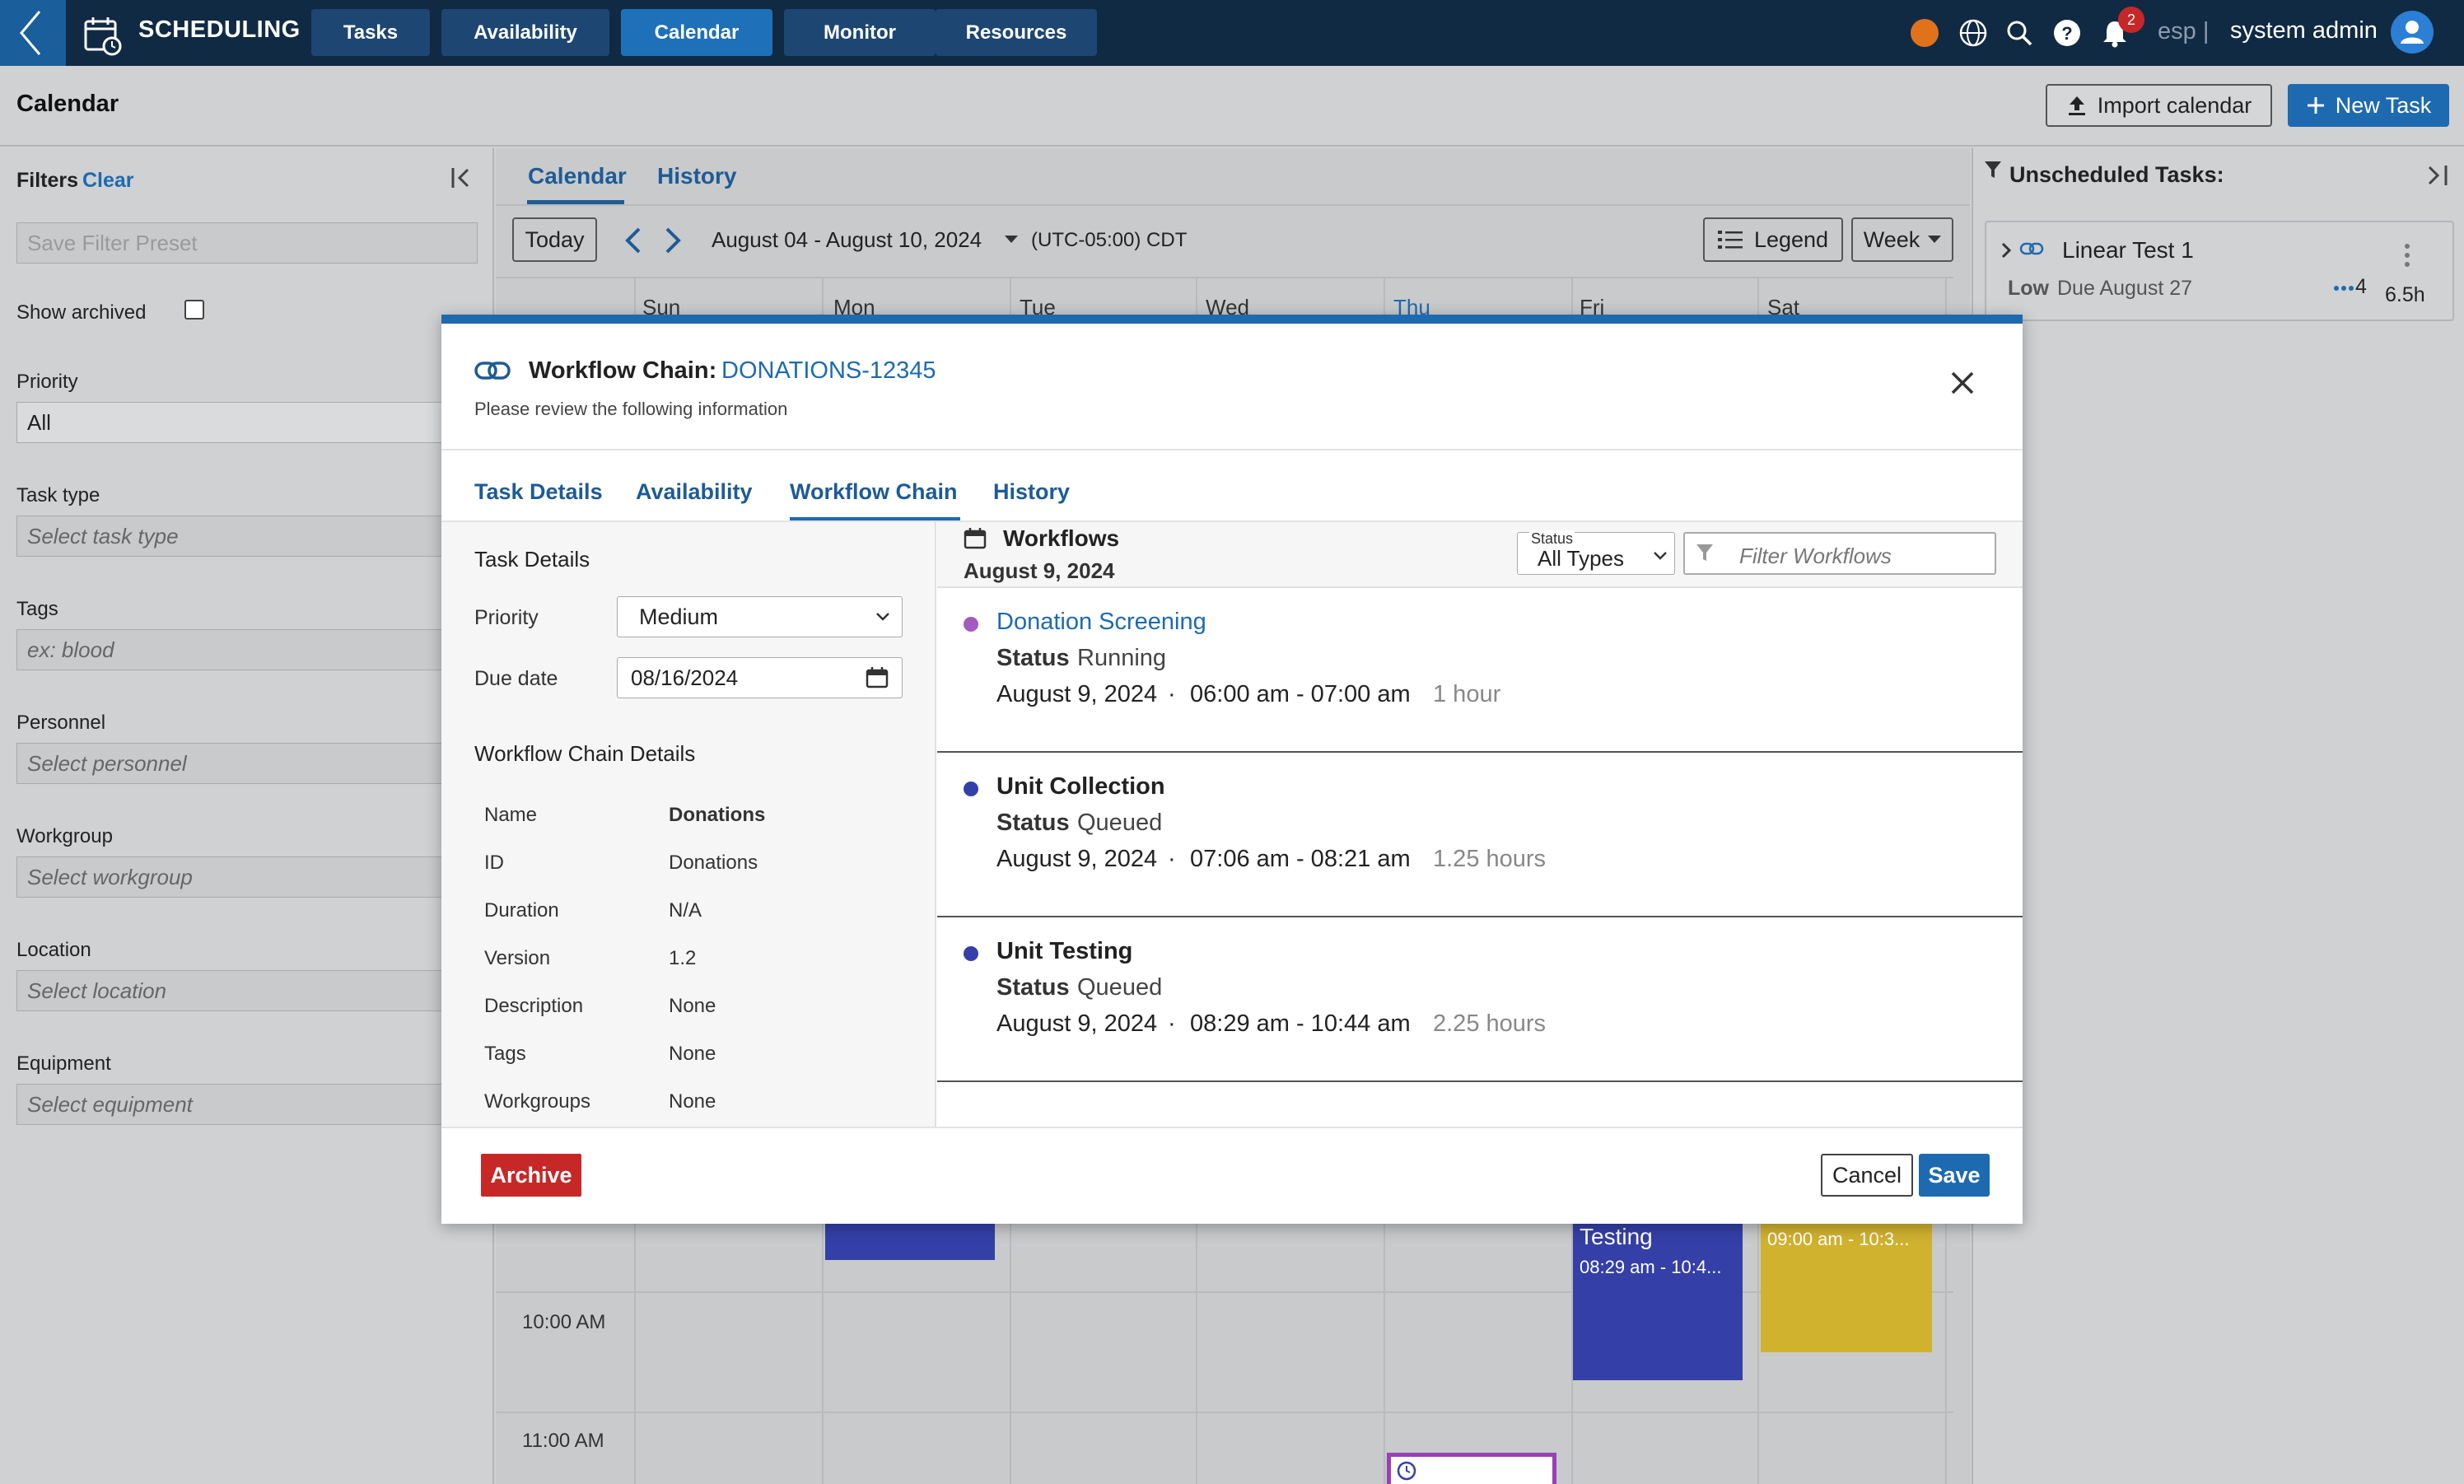 Image resolution: width=2464 pixels, height=1484 pixels. What do you see at coordinates (108, 181) in the screenshot?
I see `filters-clear-link: Clear` at bounding box center [108, 181].